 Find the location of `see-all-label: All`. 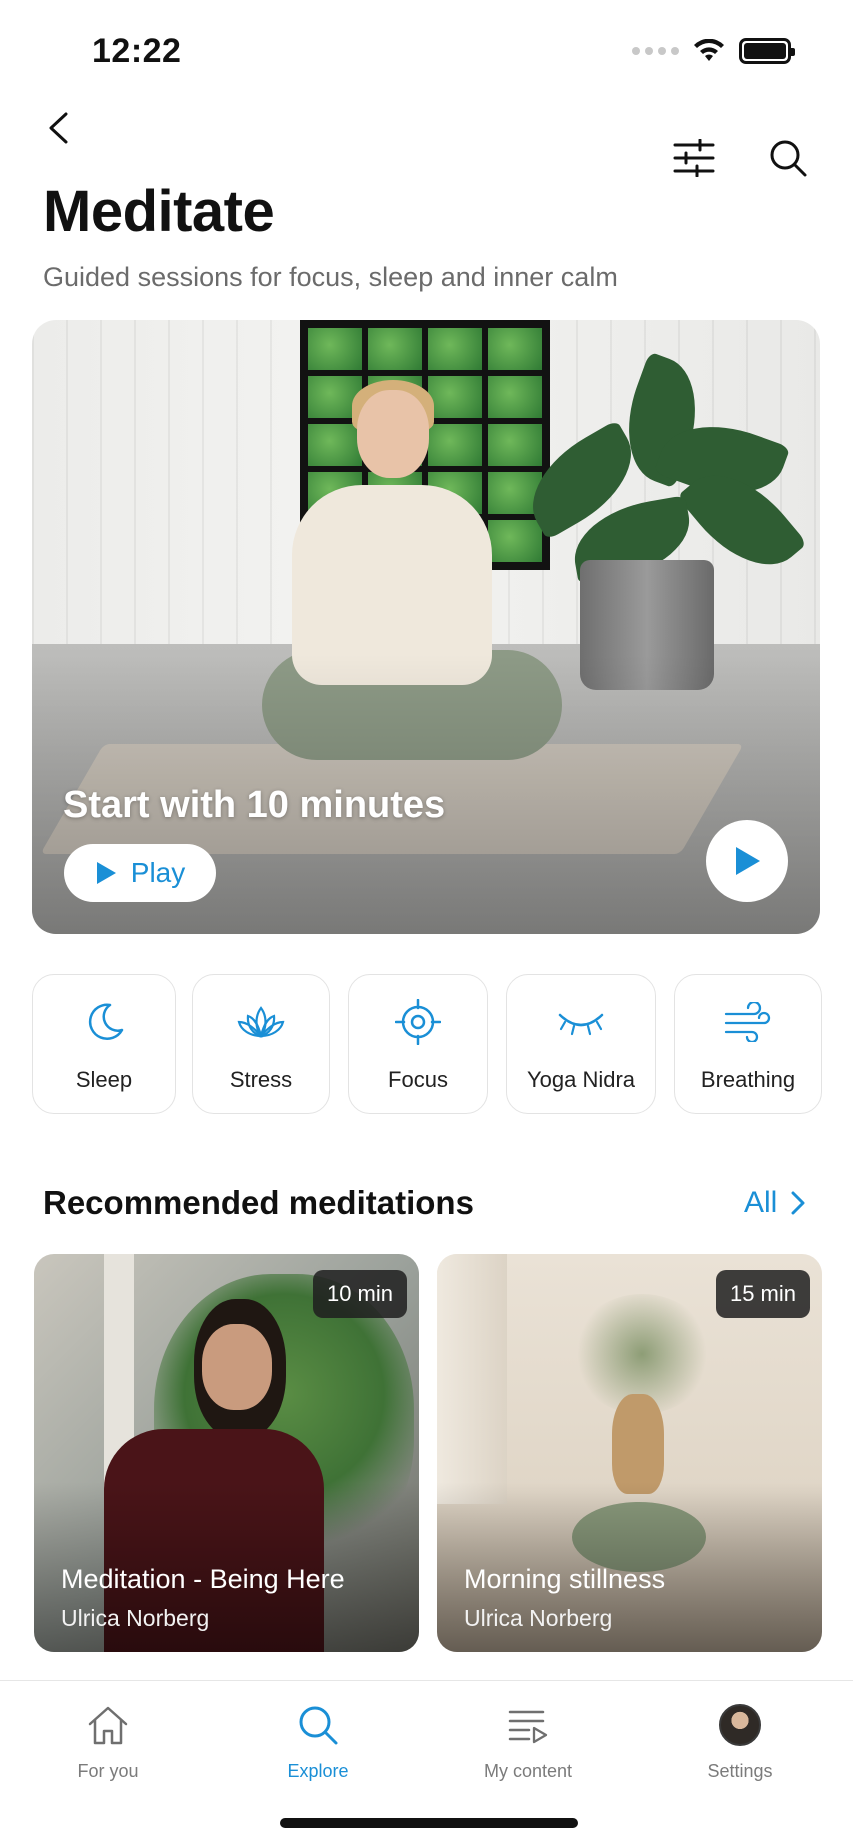

see-all-label: All is located at coordinates (761, 1202).